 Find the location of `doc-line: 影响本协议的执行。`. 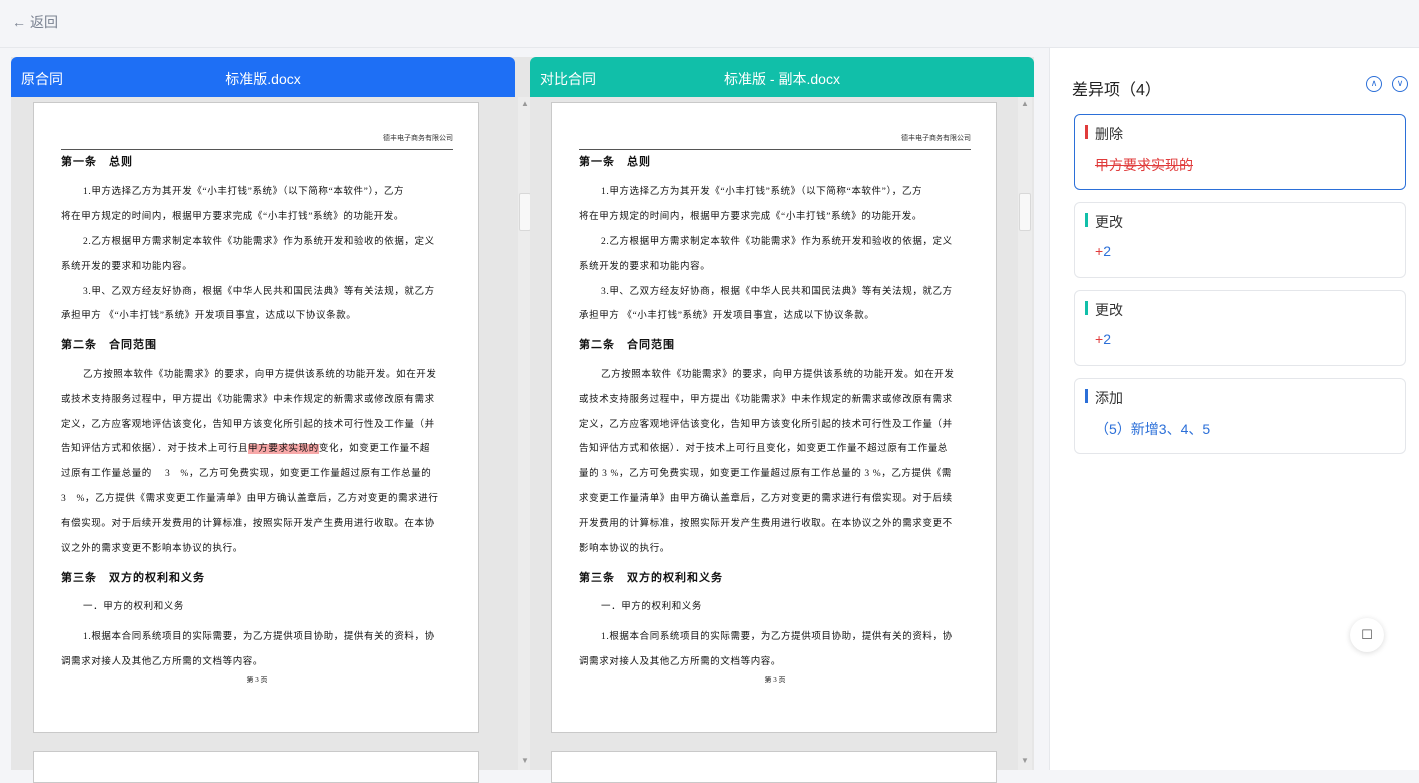

doc-line: 影响本协议的执行。 is located at coordinates (624, 549).